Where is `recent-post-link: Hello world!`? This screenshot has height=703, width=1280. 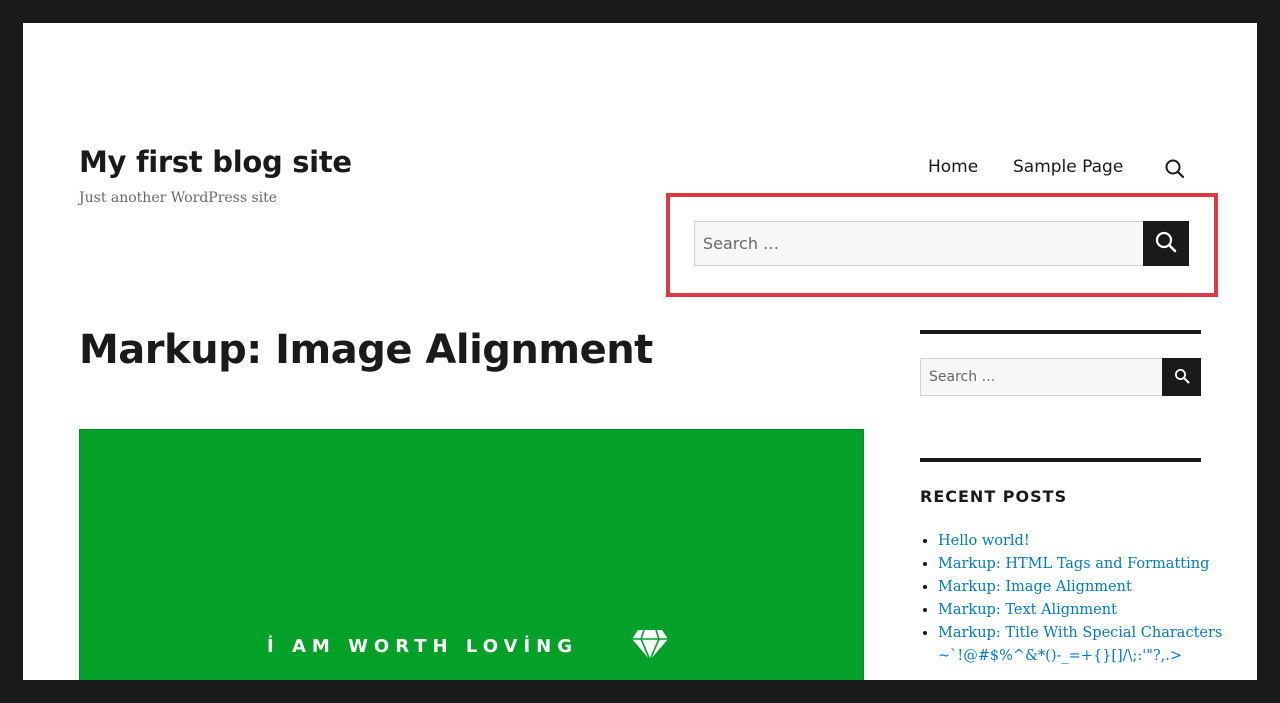
recent-post-link: Hello world! is located at coordinates (984, 541).